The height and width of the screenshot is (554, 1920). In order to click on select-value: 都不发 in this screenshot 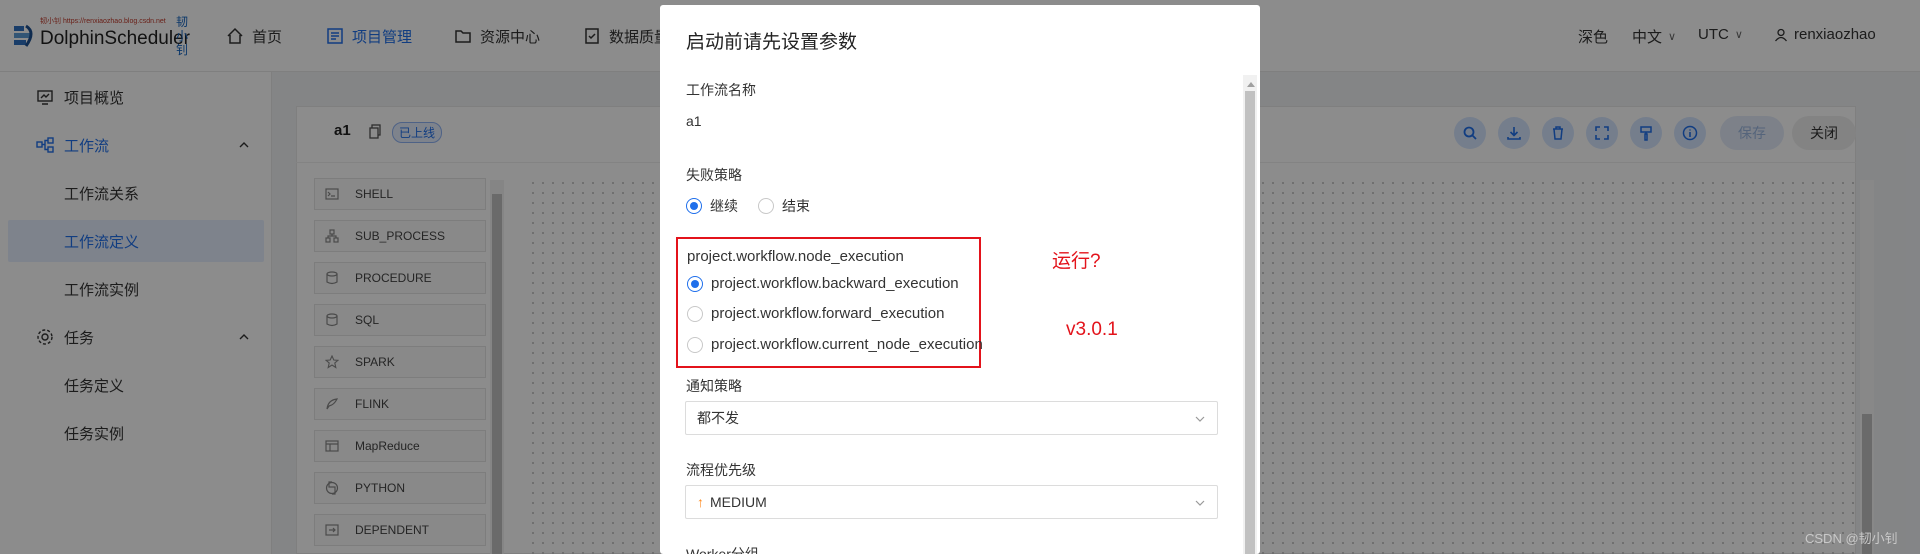, I will do `click(718, 418)`.